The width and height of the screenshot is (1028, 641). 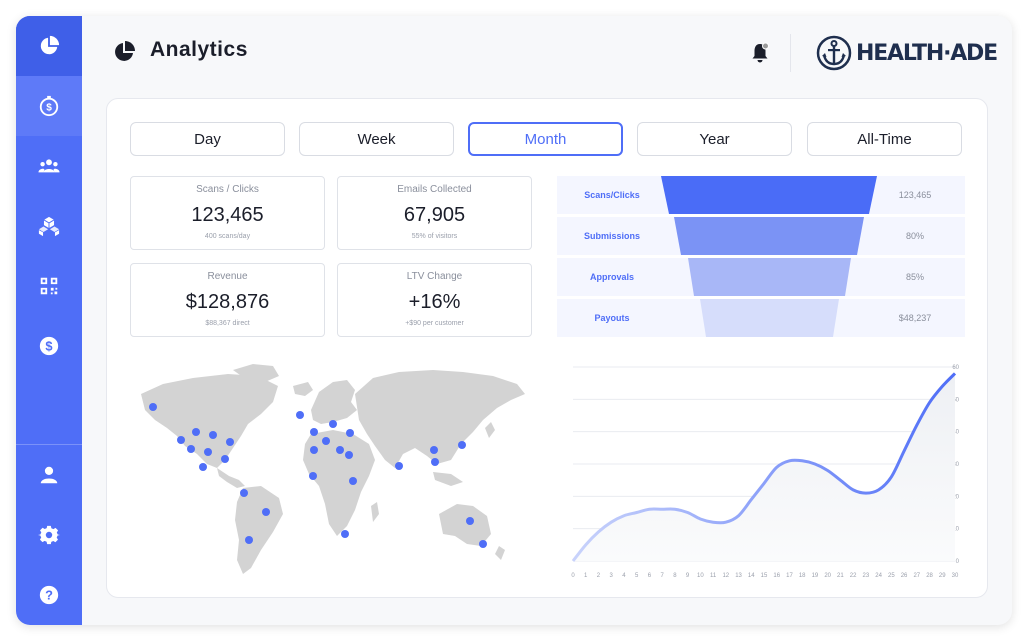 I want to click on brand-logo: HEALTH·ADE, so click(x=907, y=53).